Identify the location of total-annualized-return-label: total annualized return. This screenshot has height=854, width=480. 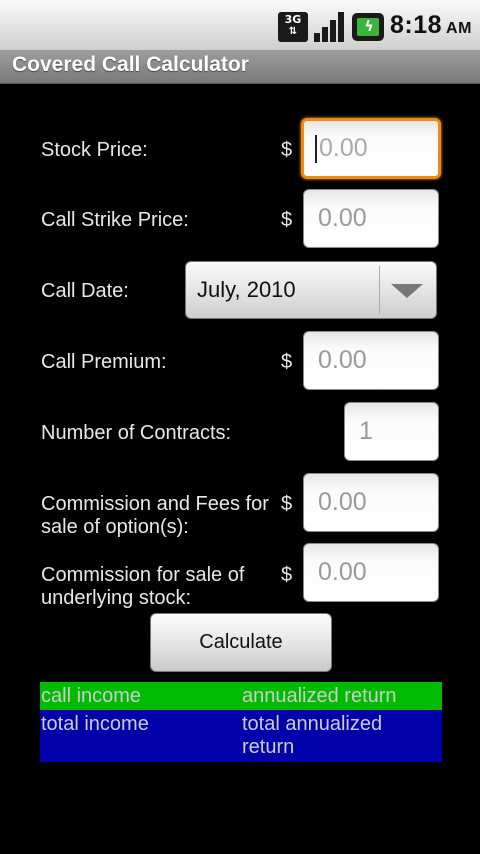
(312, 736).